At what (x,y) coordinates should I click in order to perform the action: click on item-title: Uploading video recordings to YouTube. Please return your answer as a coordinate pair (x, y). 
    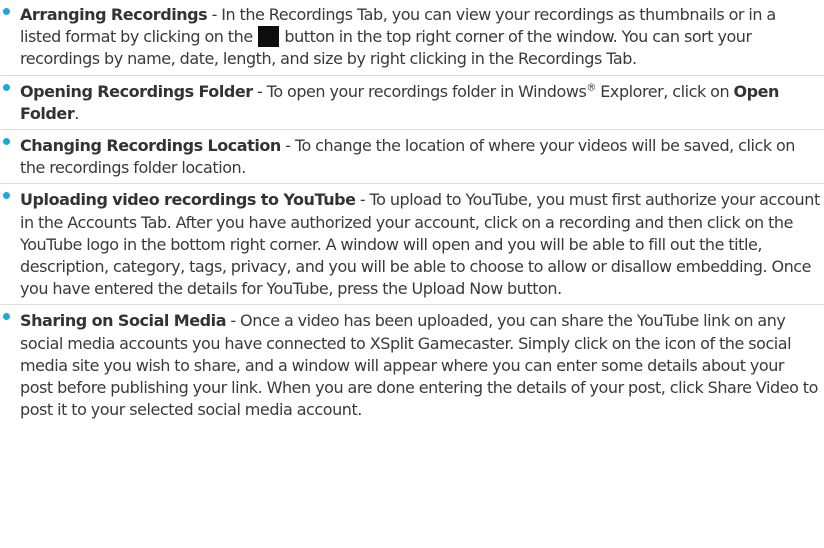
    Looking at the image, I should click on (188, 200).